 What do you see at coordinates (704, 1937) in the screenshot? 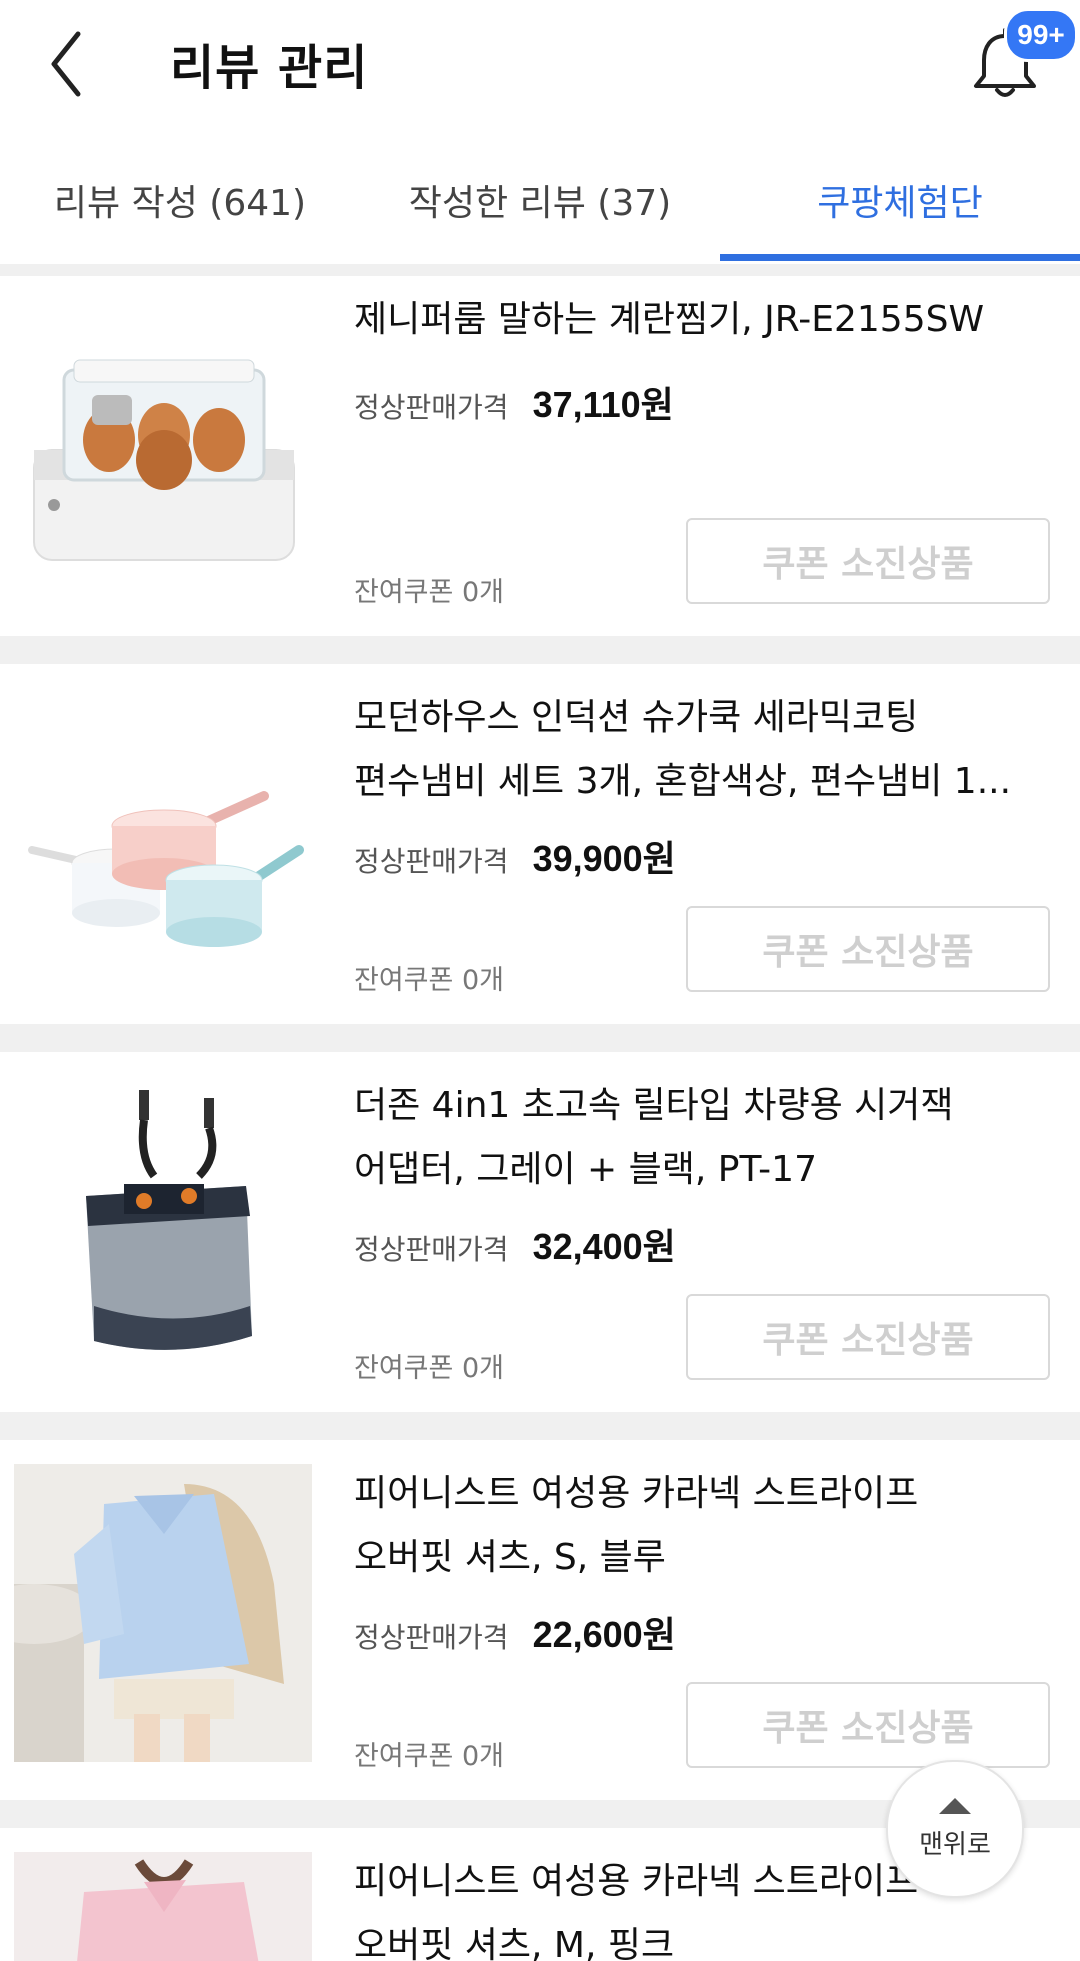
I see `product-name-line2: 오버핏 셔츠, M, 핑크` at bounding box center [704, 1937].